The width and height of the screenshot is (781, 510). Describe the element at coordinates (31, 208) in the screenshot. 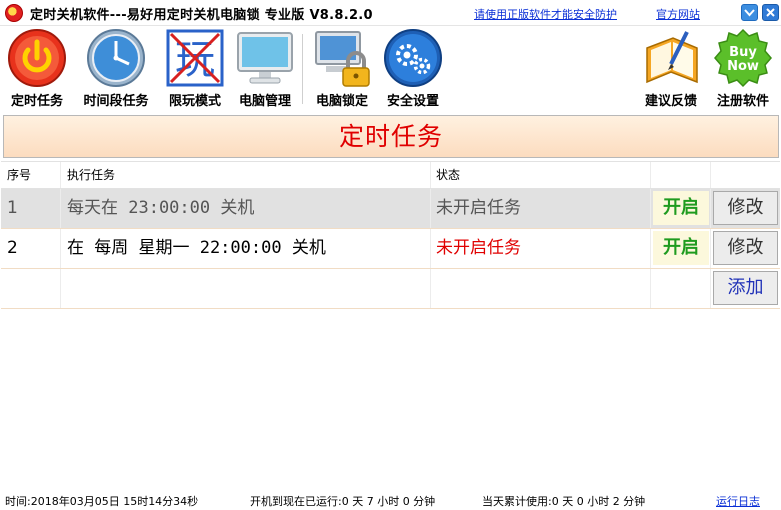

I see `row-number: 1` at that location.